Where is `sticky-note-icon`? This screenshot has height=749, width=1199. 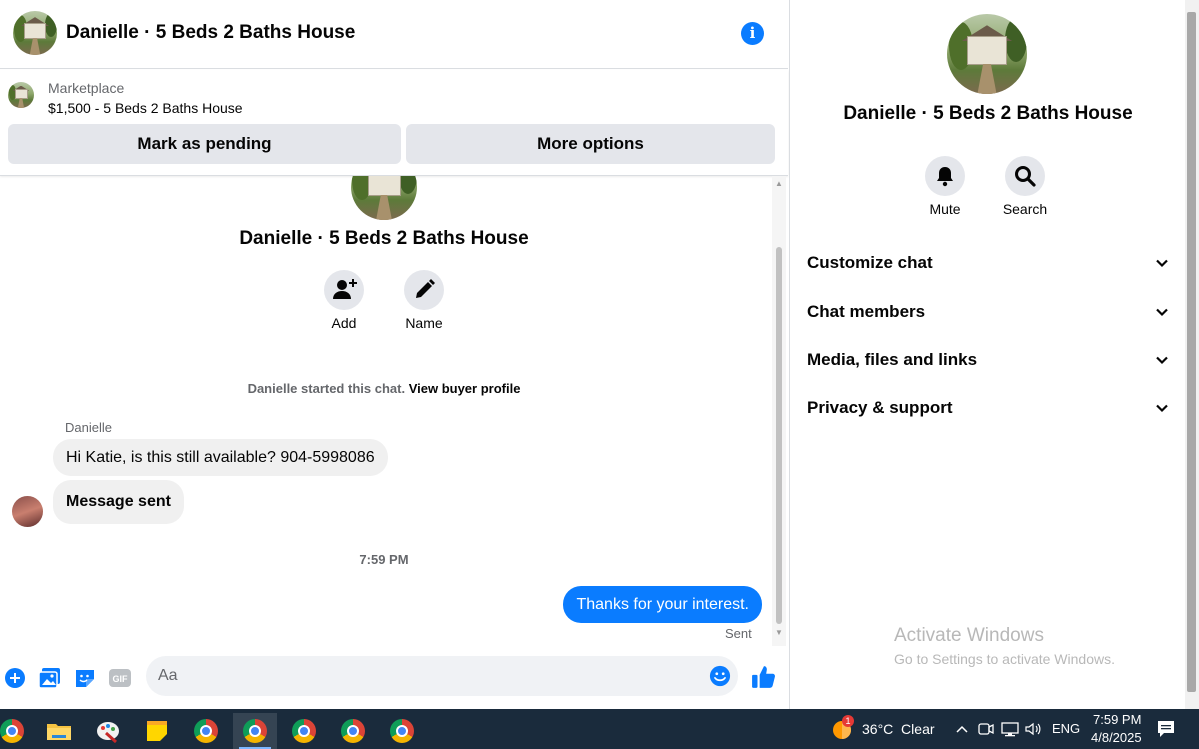
sticky-note-icon is located at coordinates (157, 731).